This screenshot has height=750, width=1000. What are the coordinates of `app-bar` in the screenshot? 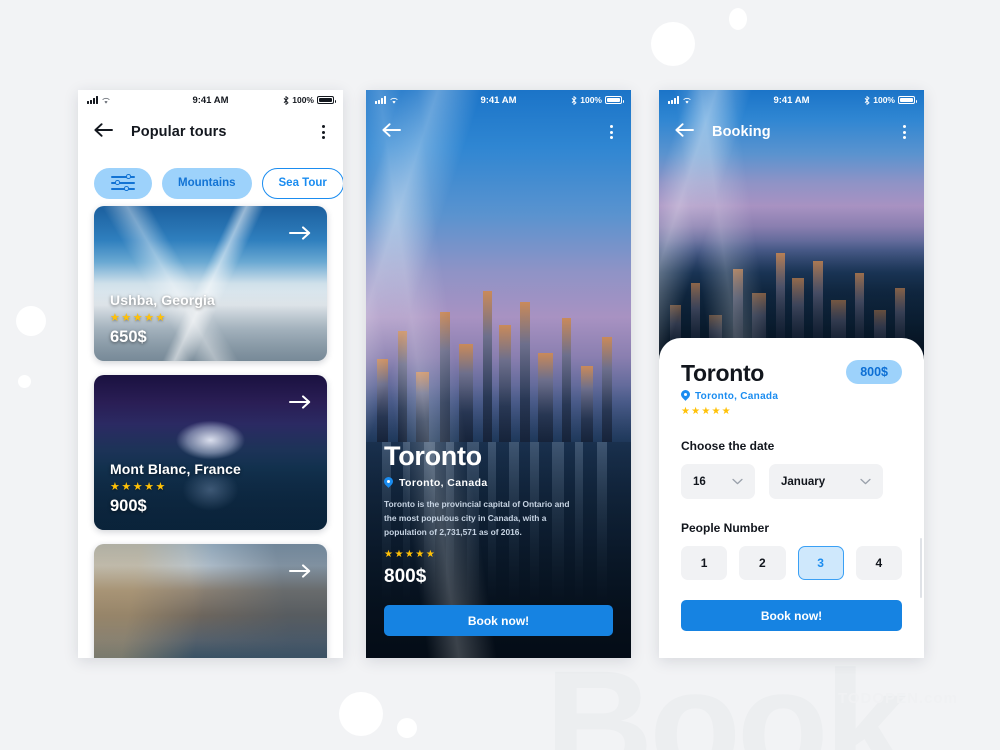 It's located at (498, 132).